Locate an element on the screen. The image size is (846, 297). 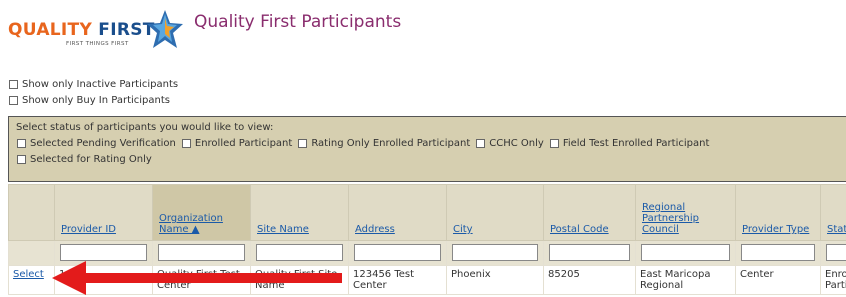
logo-wordmark: QUALITY FIRST is located at coordinates (81, 30).